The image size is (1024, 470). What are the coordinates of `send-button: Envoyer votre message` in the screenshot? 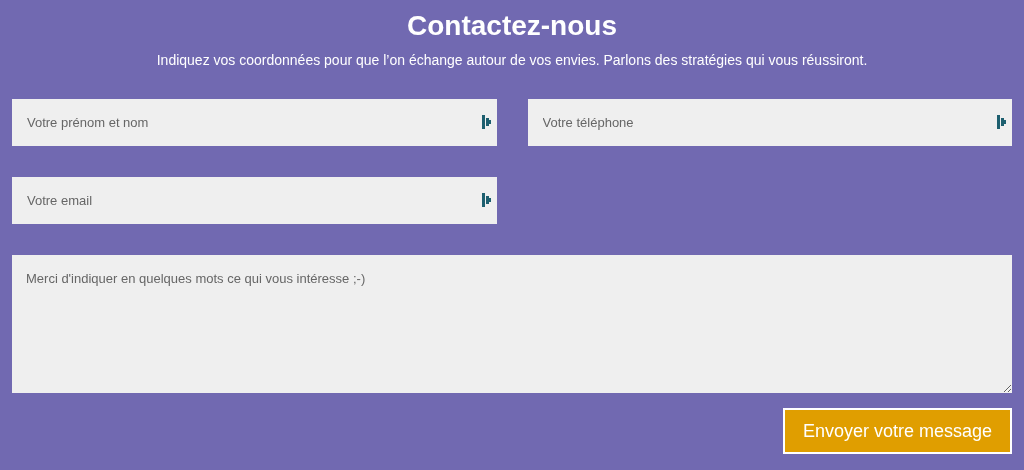 It's located at (897, 431).